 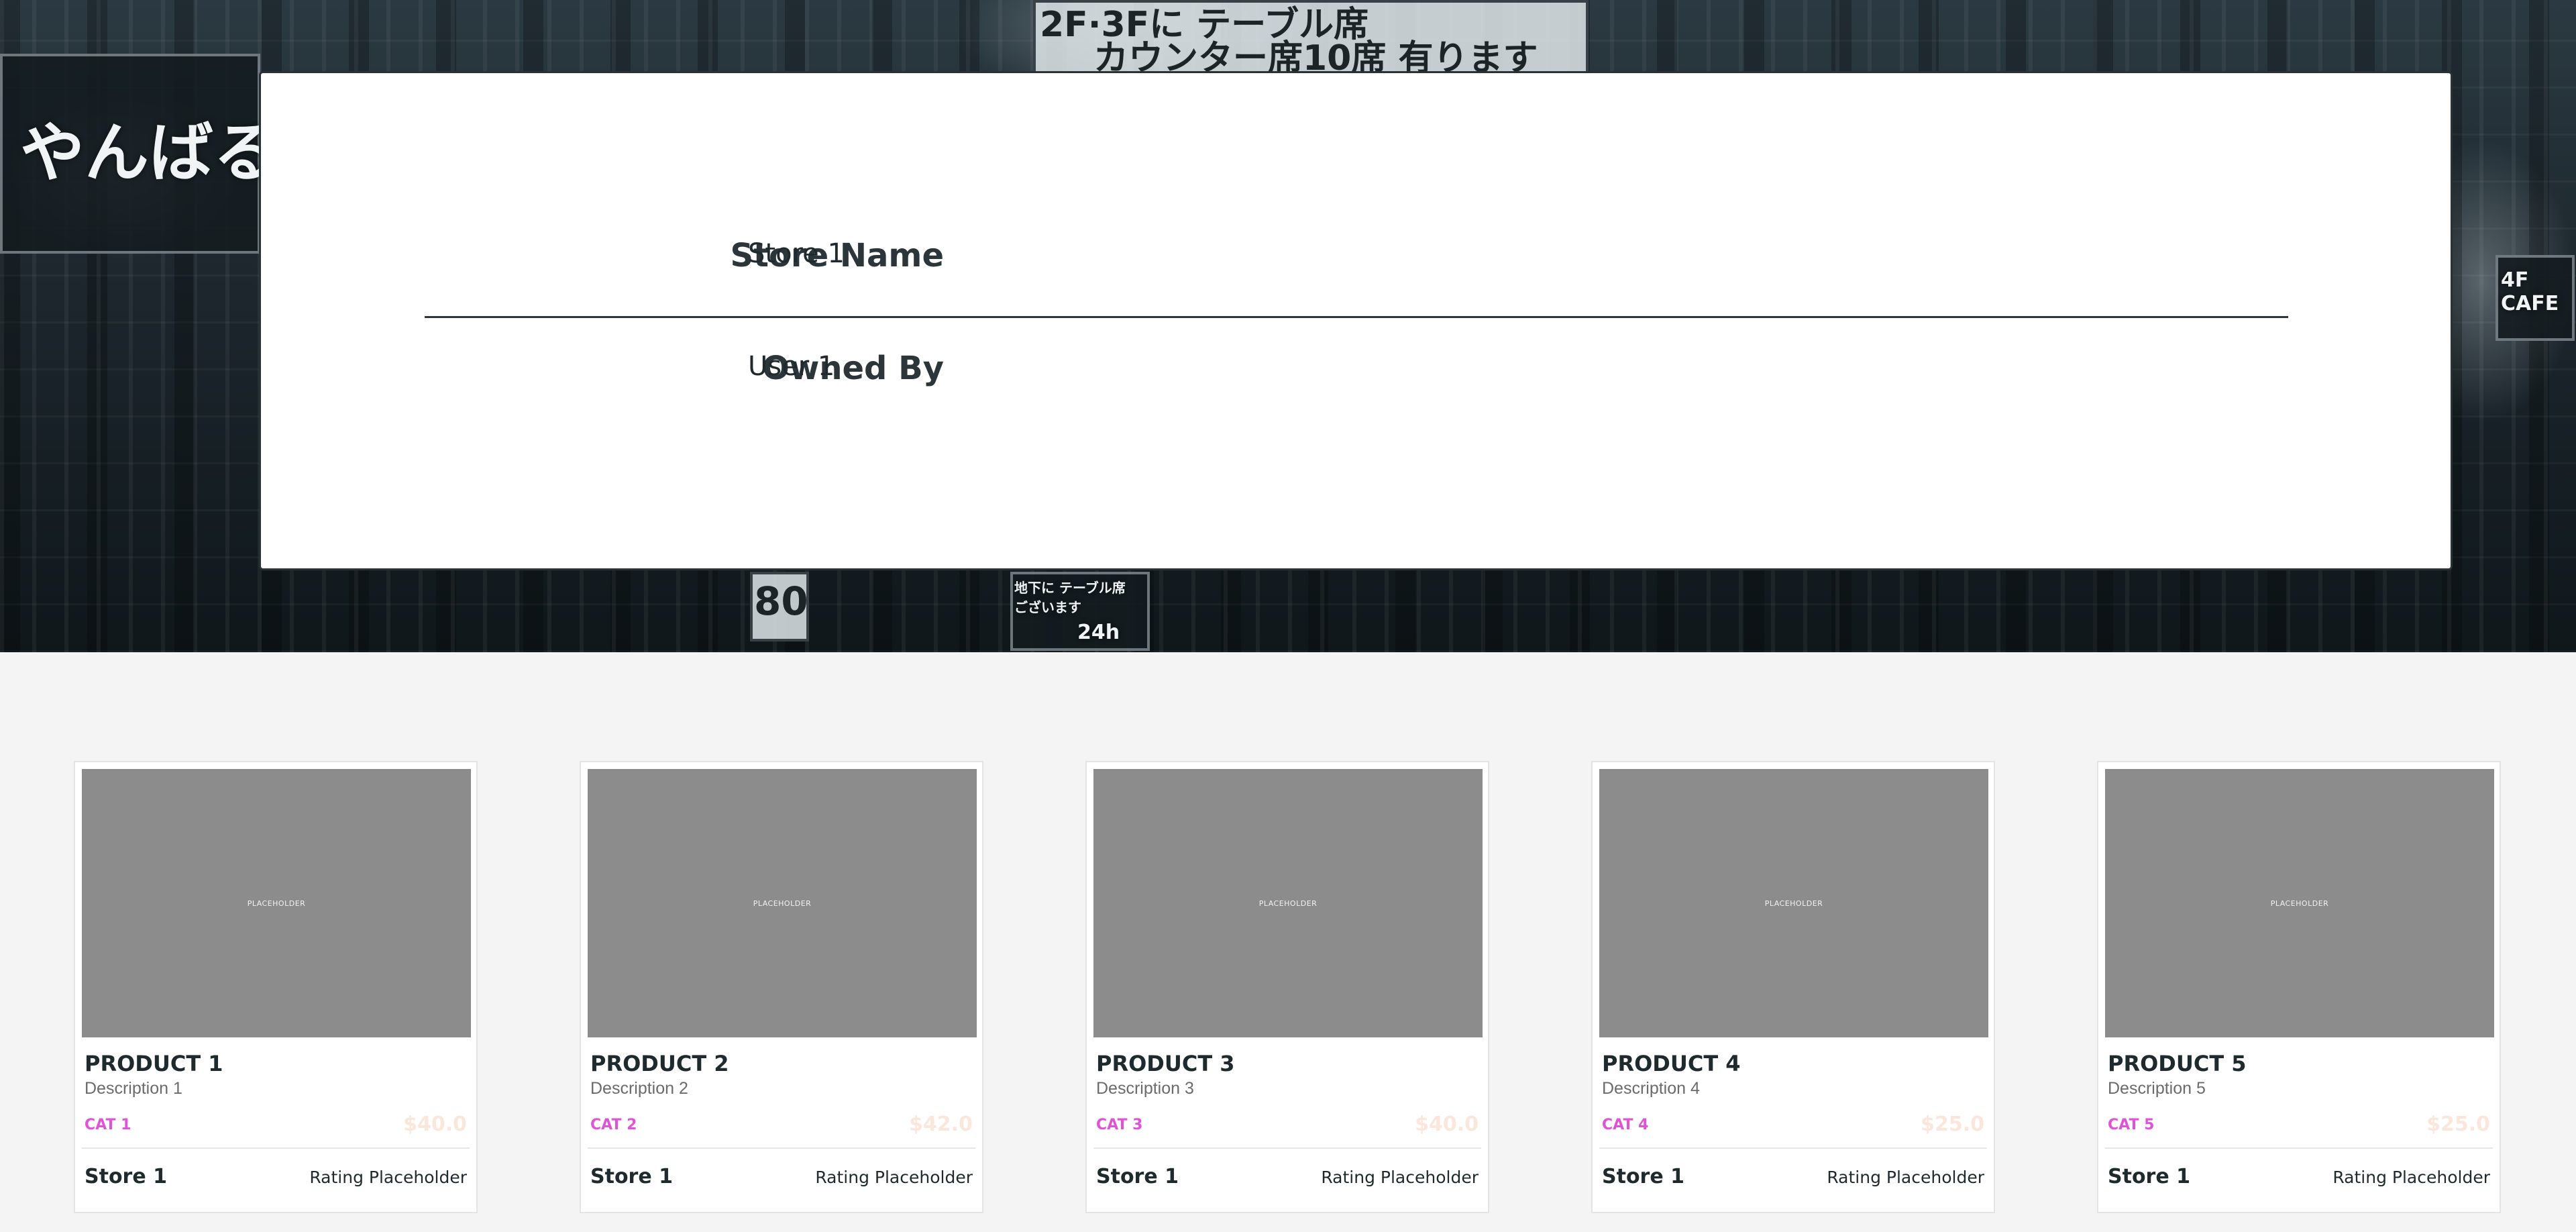 What do you see at coordinates (133, 1088) in the screenshot?
I see `product-description: Description 1` at bounding box center [133, 1088].